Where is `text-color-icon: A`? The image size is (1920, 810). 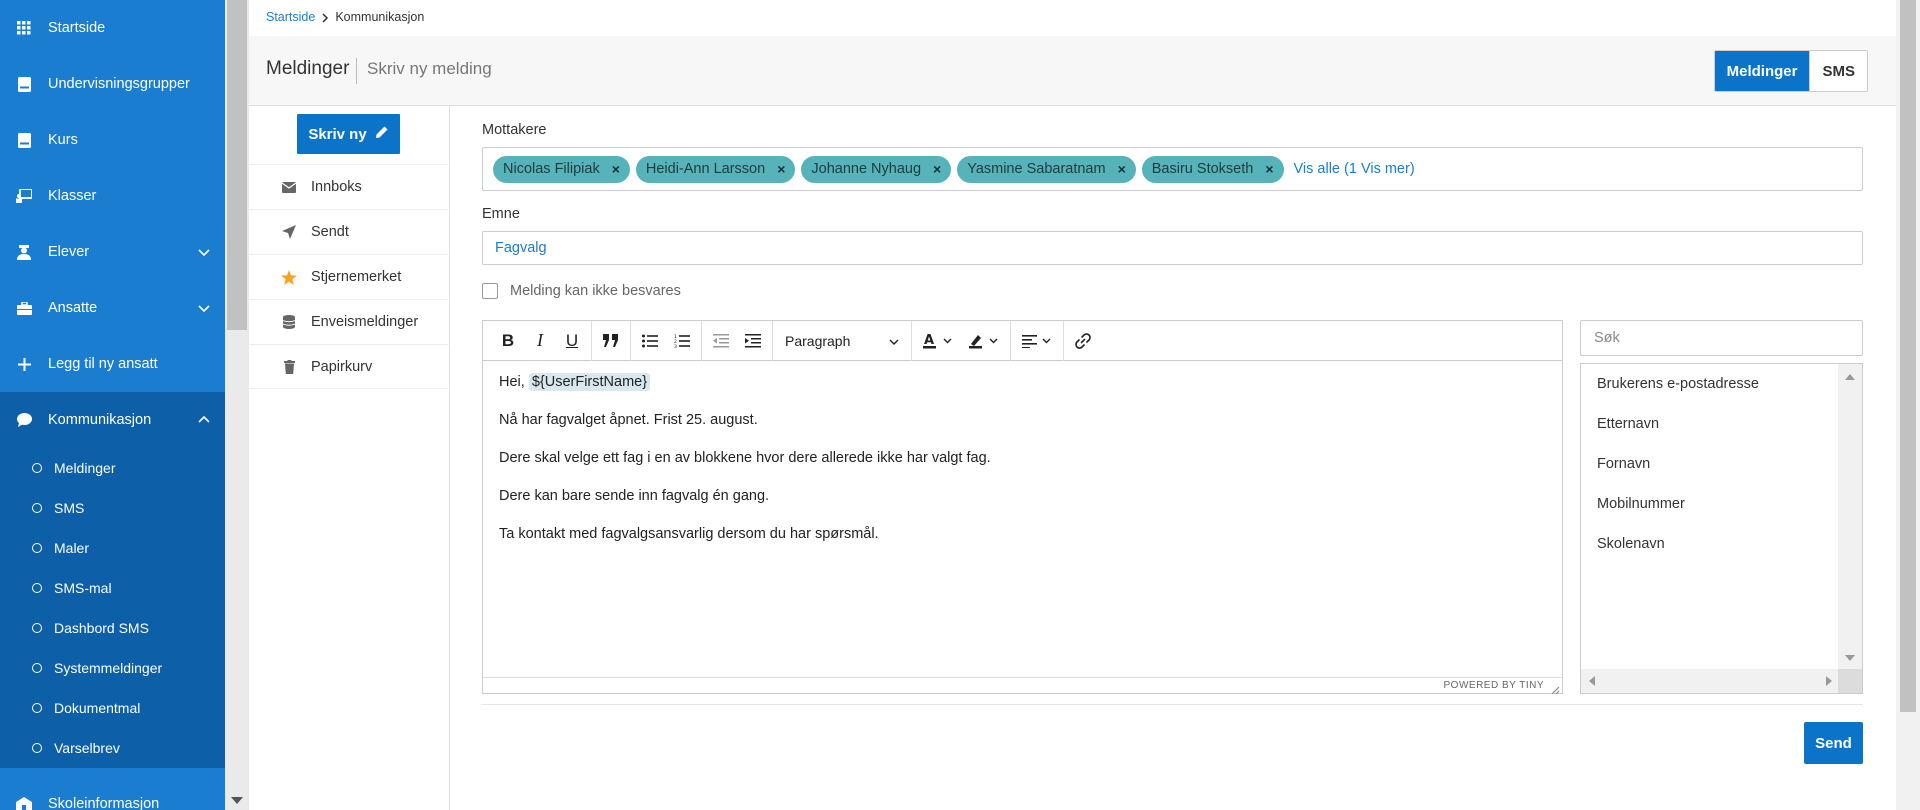 text-color-icon: A is located at coordinates (938, 341).